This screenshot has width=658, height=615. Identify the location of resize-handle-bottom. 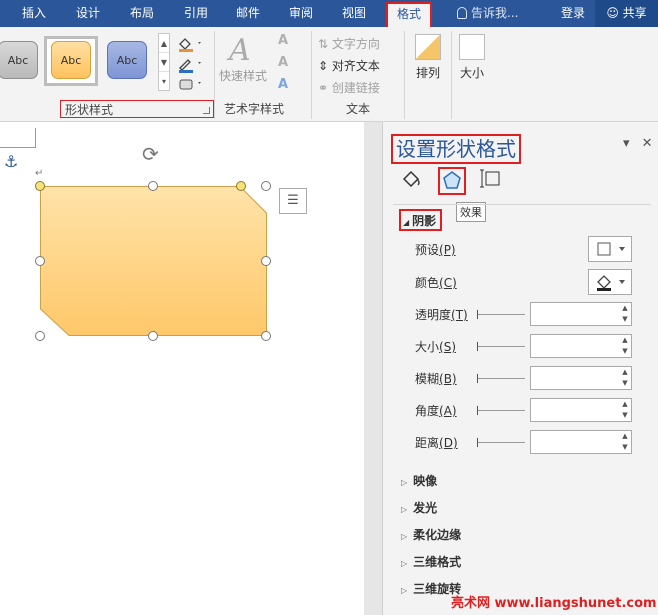
(153, 336).